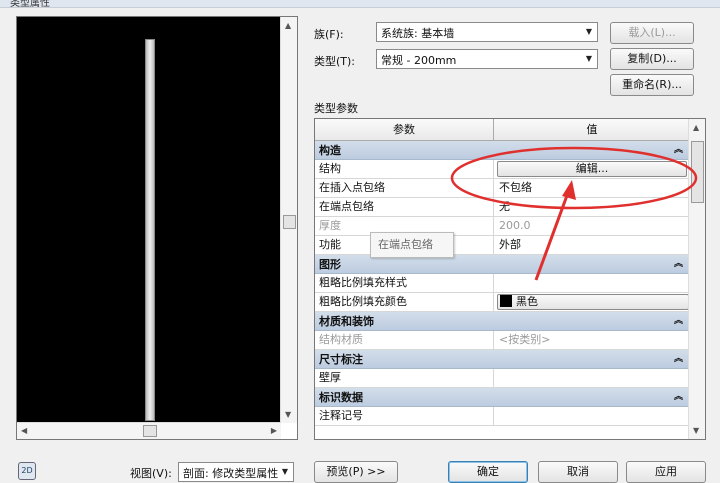  Describe the element at coordinates (404, 207) in the screenshot. I see `param-name: 在端点包络` at that location.